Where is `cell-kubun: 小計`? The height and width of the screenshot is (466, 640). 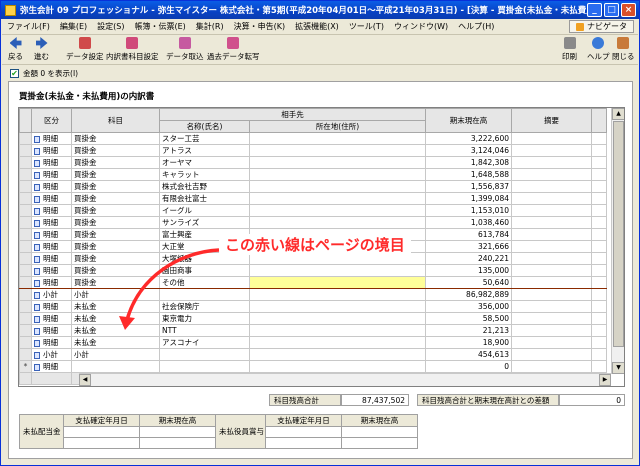 cell-kubun: 小計 is located at coordinates (51, 294).